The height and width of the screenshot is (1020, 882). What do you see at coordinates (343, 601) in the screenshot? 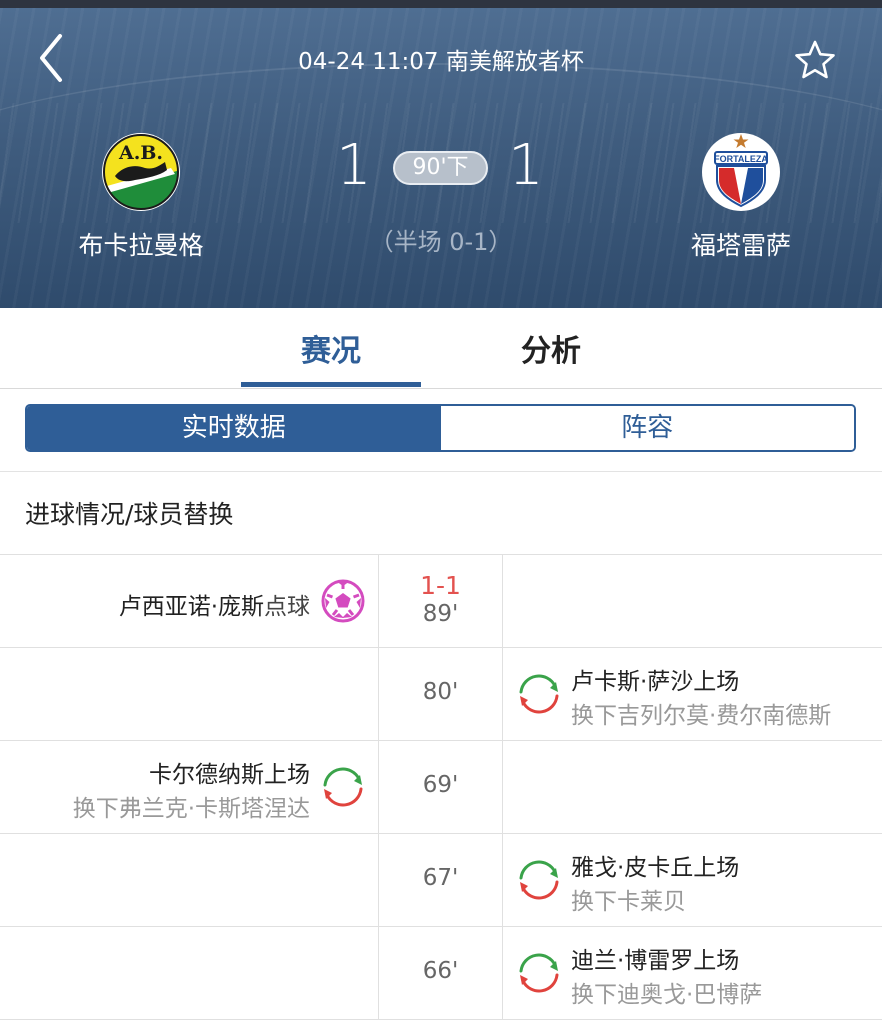
I see `soccer-ball-icon` at bounding box center [343, 601].